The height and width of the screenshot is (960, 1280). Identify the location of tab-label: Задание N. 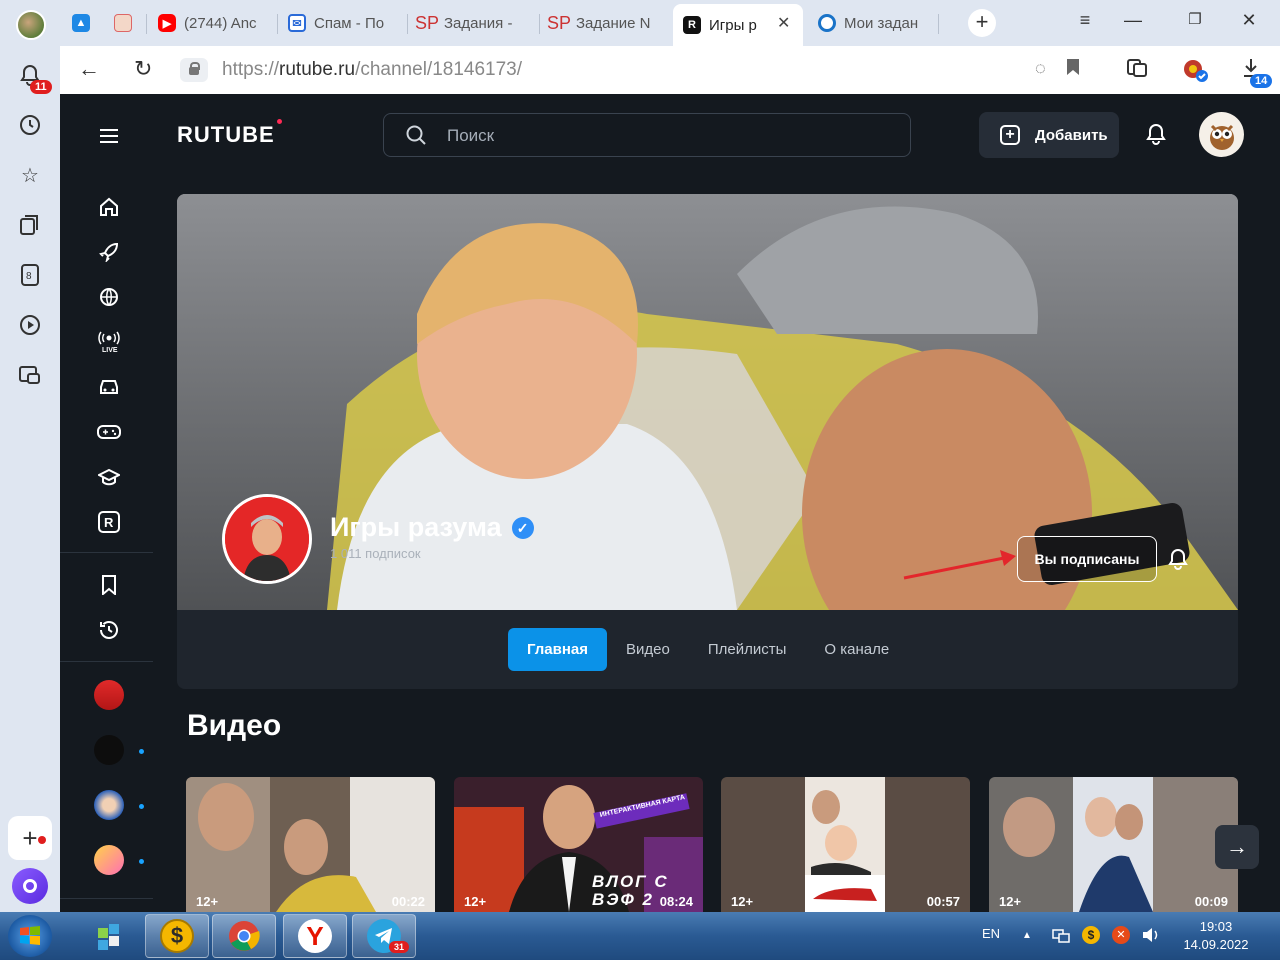
(613, 23).